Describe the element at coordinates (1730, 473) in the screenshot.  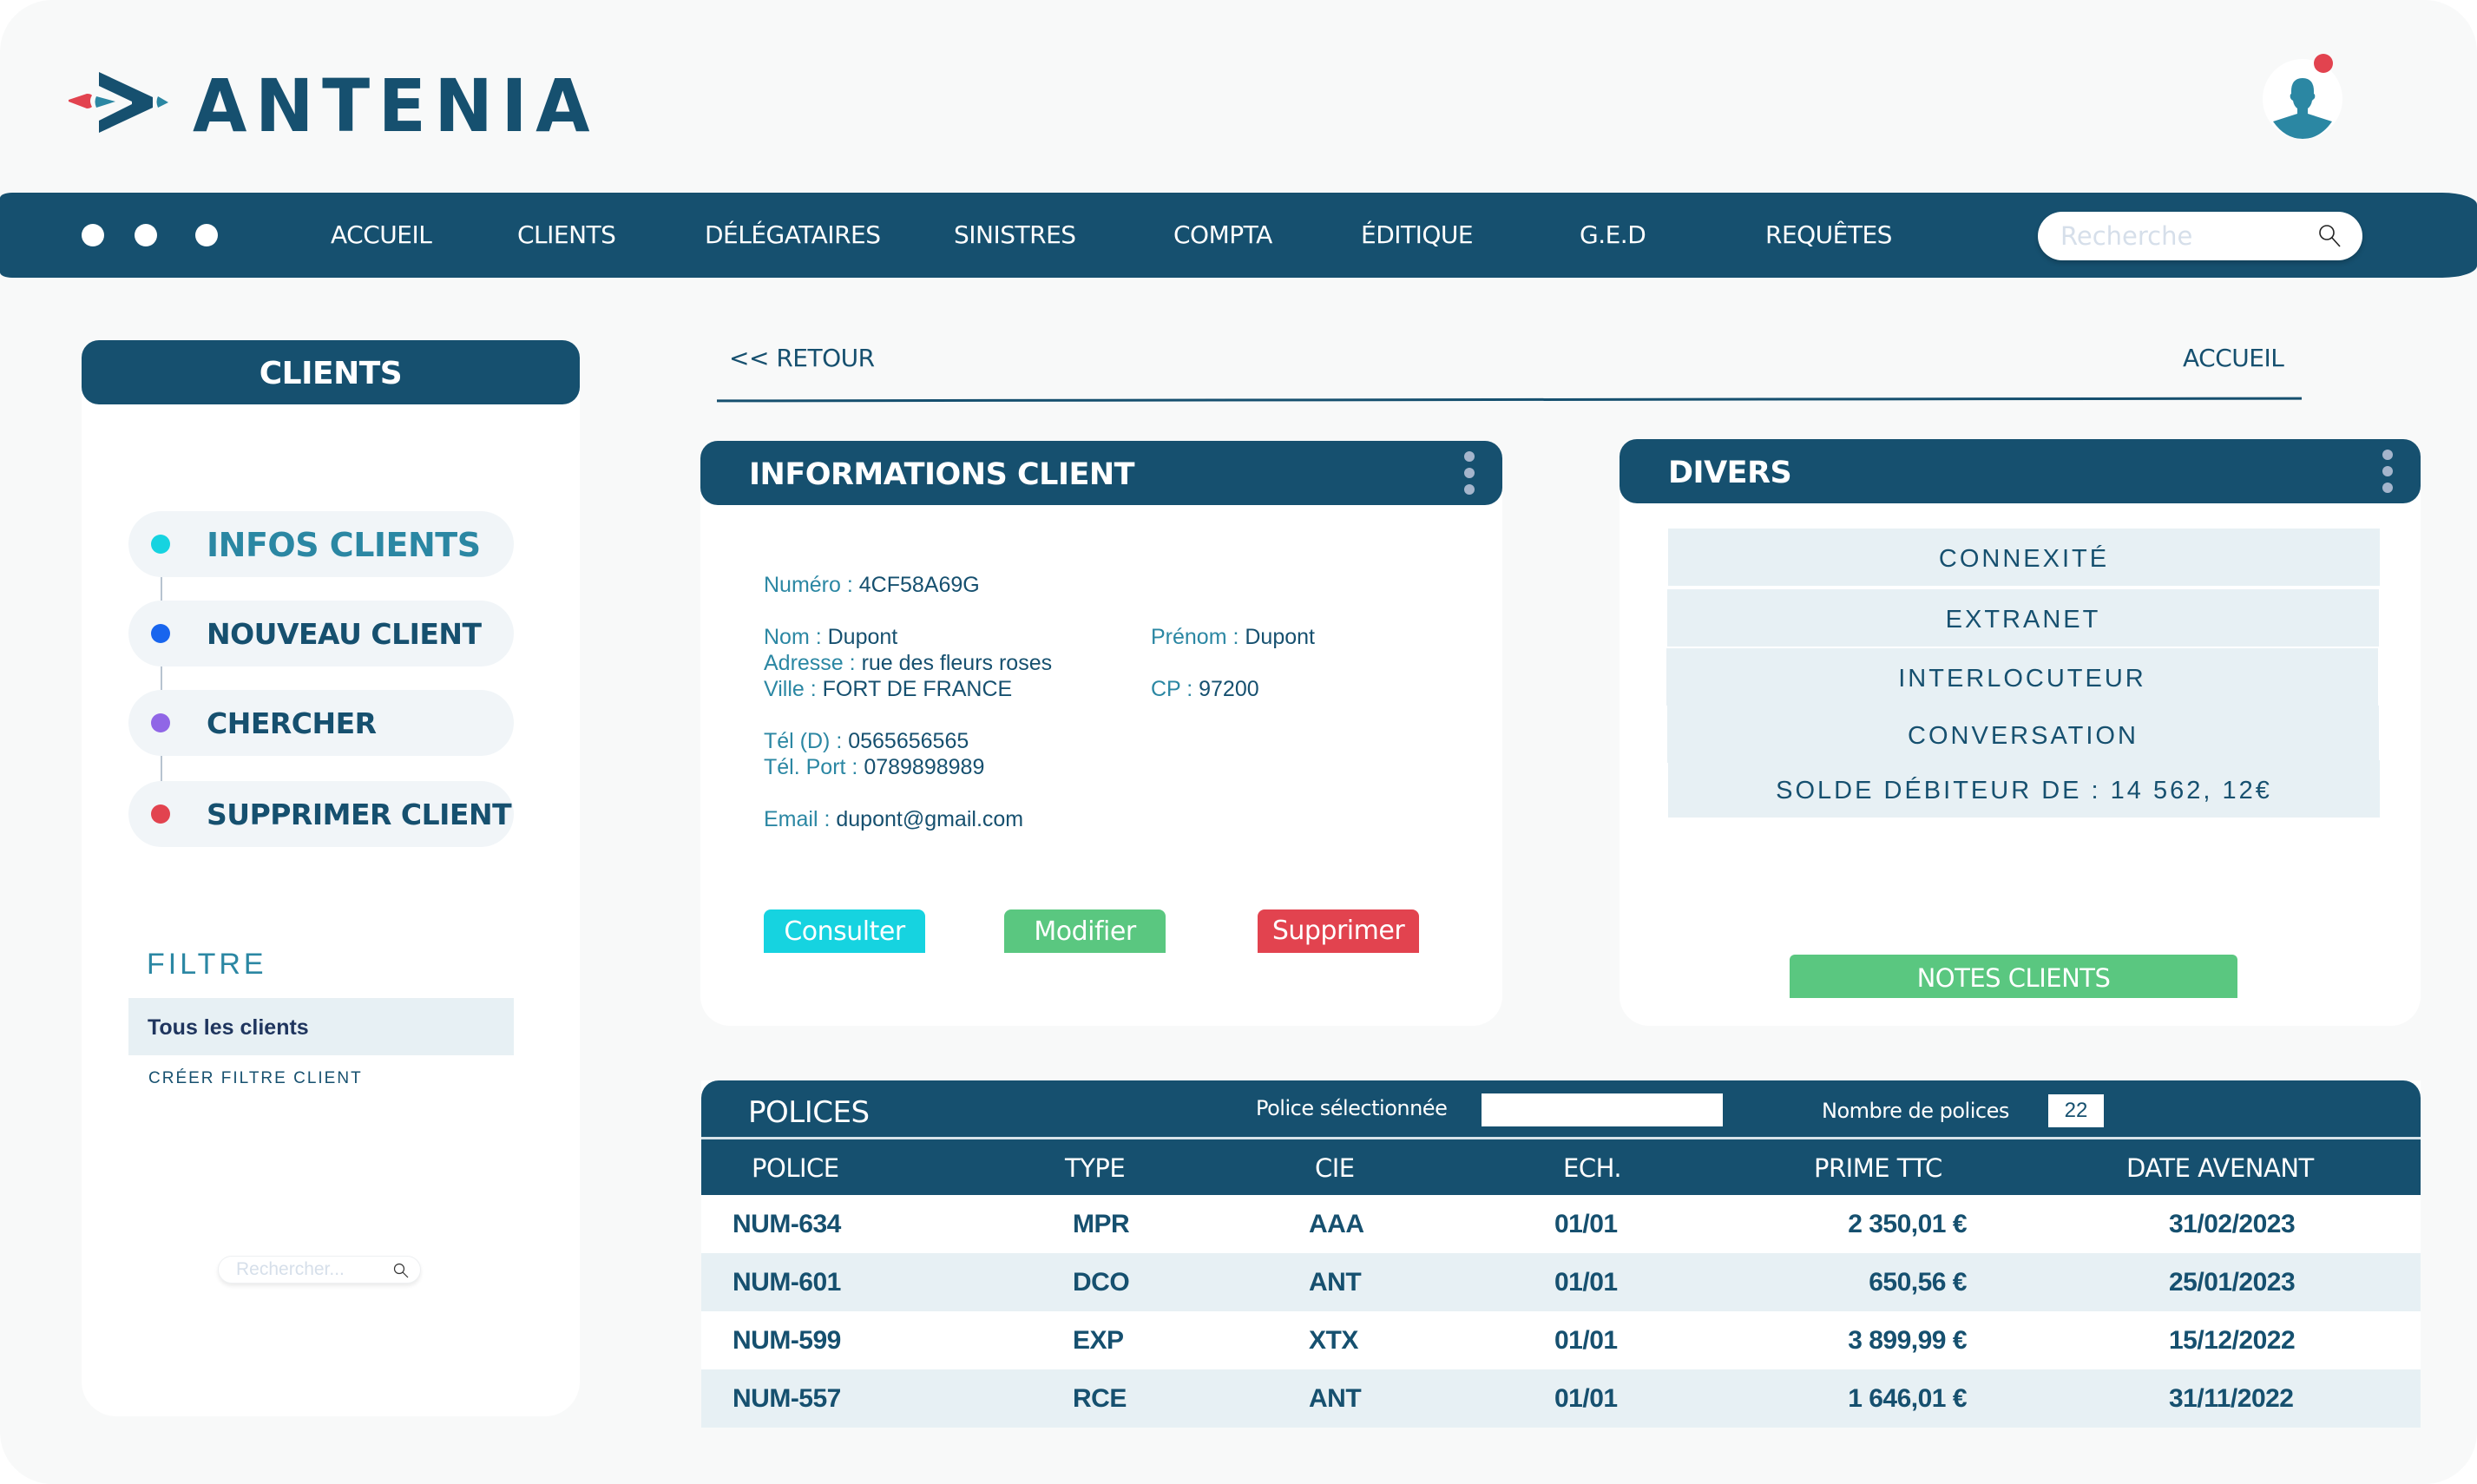
I see `card-title: DIVERS` at that location.